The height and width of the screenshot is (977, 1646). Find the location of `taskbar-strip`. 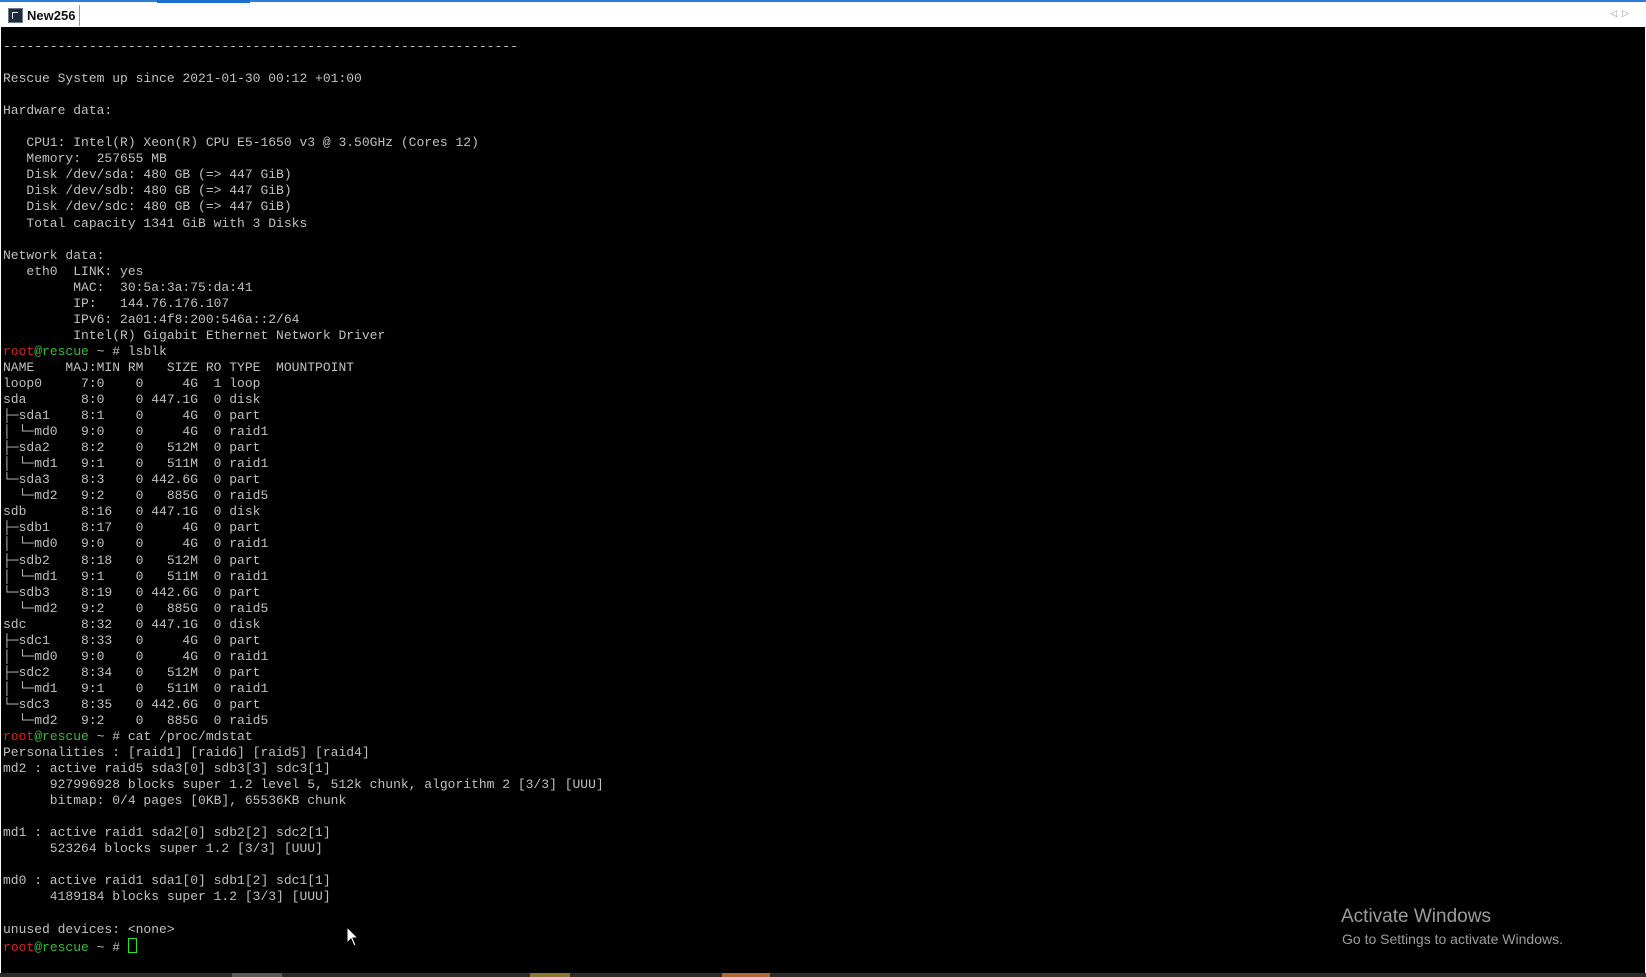

taskbar-strip is located at coordinates (823, 975).